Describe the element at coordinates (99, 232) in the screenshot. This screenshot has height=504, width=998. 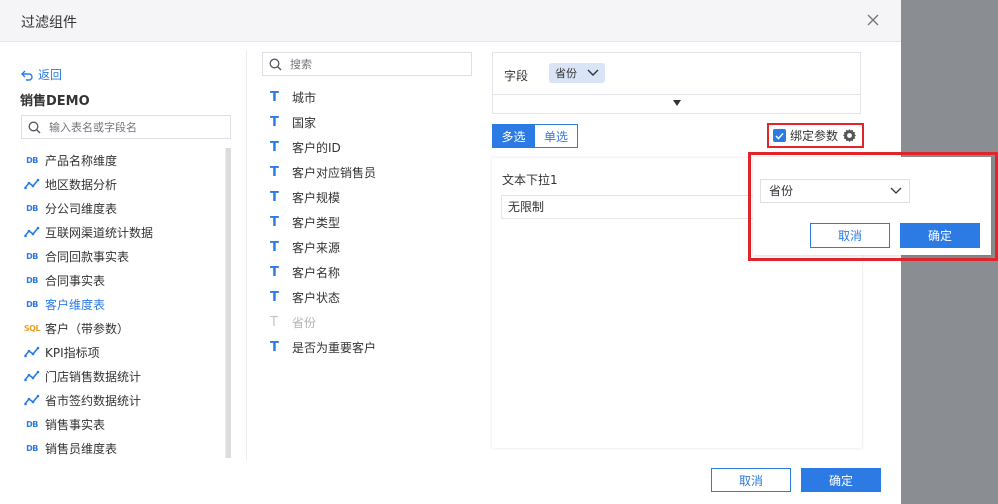
I see `table-item-label: 互联网渠道统计数据` at that location.